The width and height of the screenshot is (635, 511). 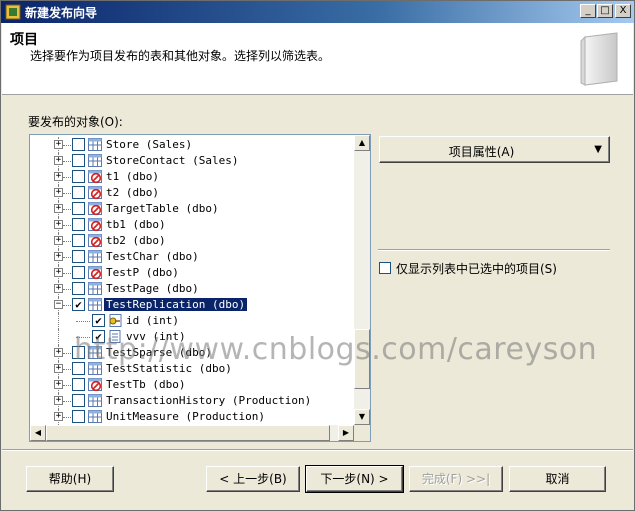 What do you see at coordinates (456, 479) in the screenshot?
I see `finish-button: 完成(F) >>|` at bounding box center [456, 479].